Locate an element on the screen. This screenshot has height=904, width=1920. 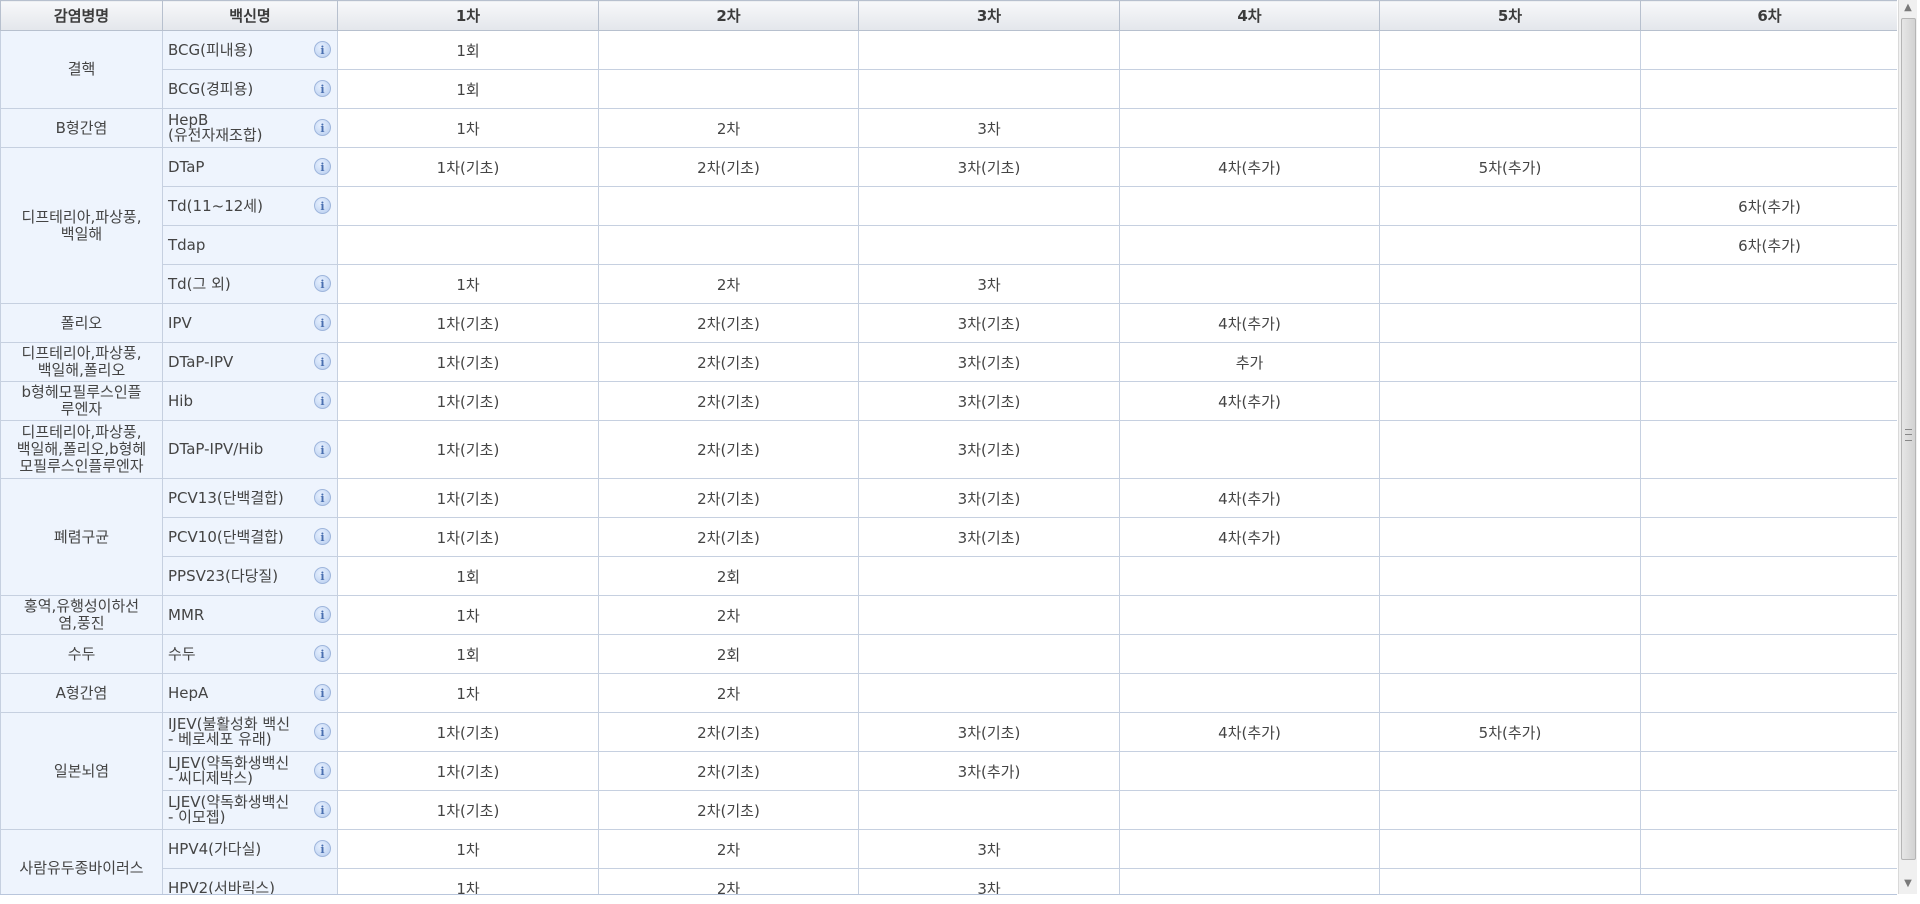
vaccine-name-cell: LJEV(약독화생백신 - 씨디제박스) i is located at coordinates (250, 771).